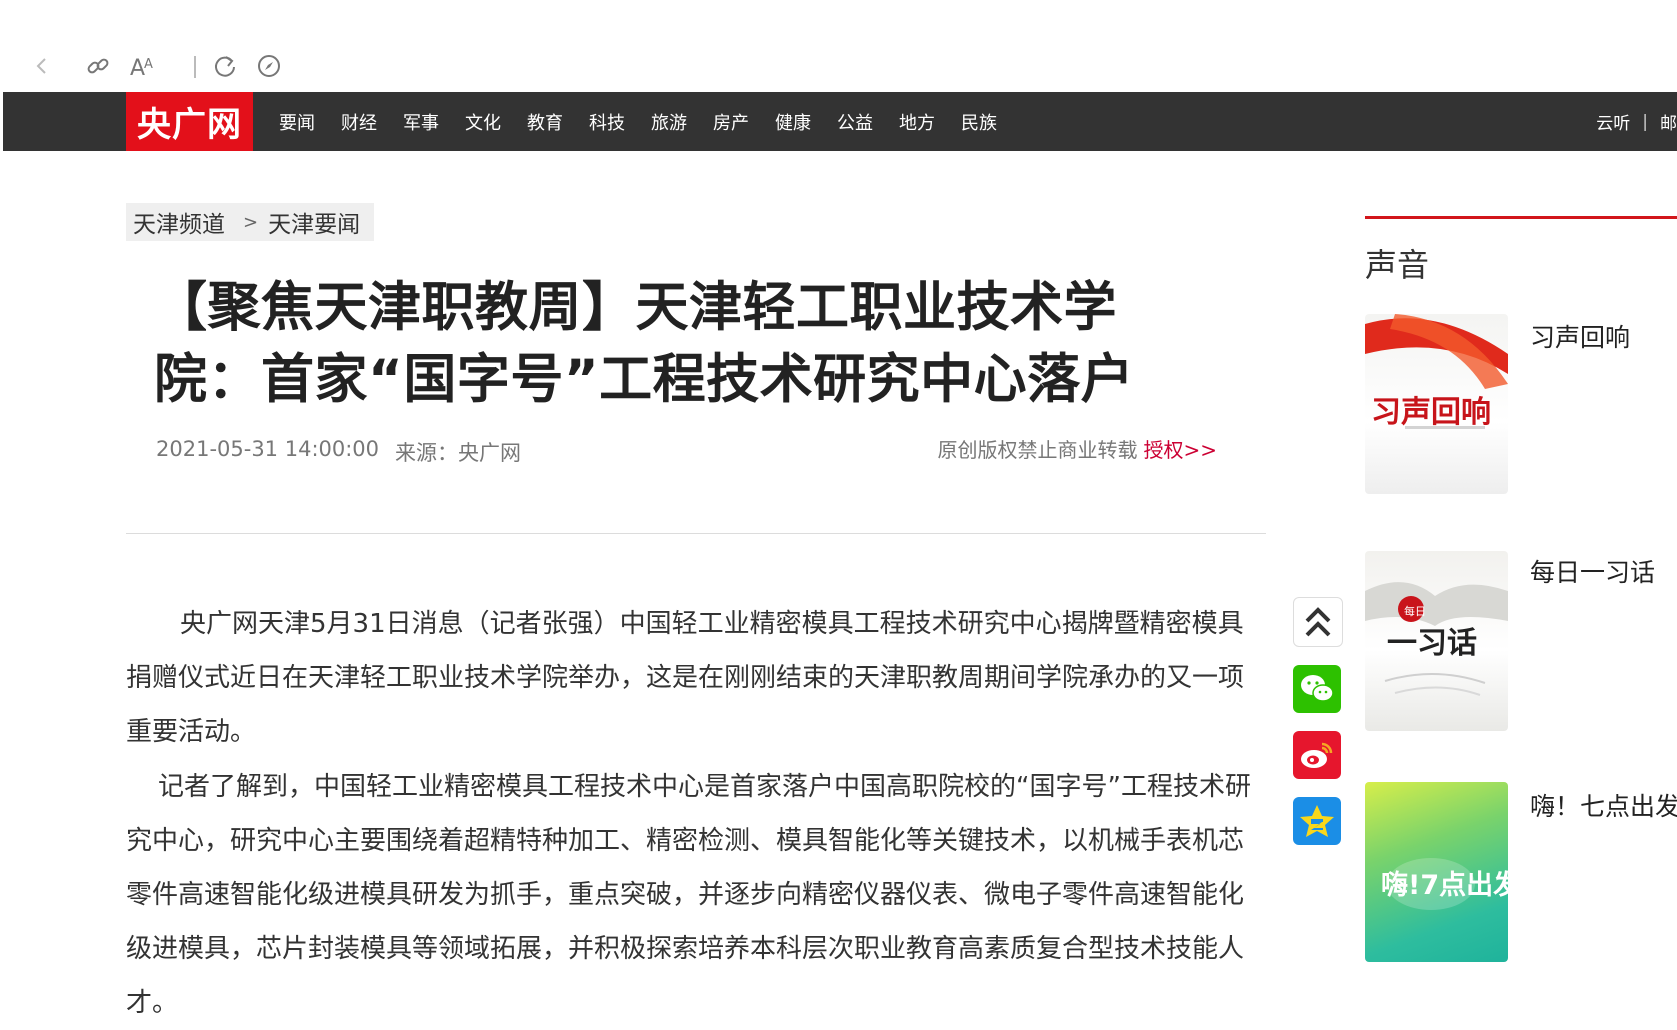 The width and height of the screenshot is (1677, 1030). What do you see at coordinates (979, 122) in the screenshot?
I see `nav-item-minzu: 民族` at bounding box center [979, 122].